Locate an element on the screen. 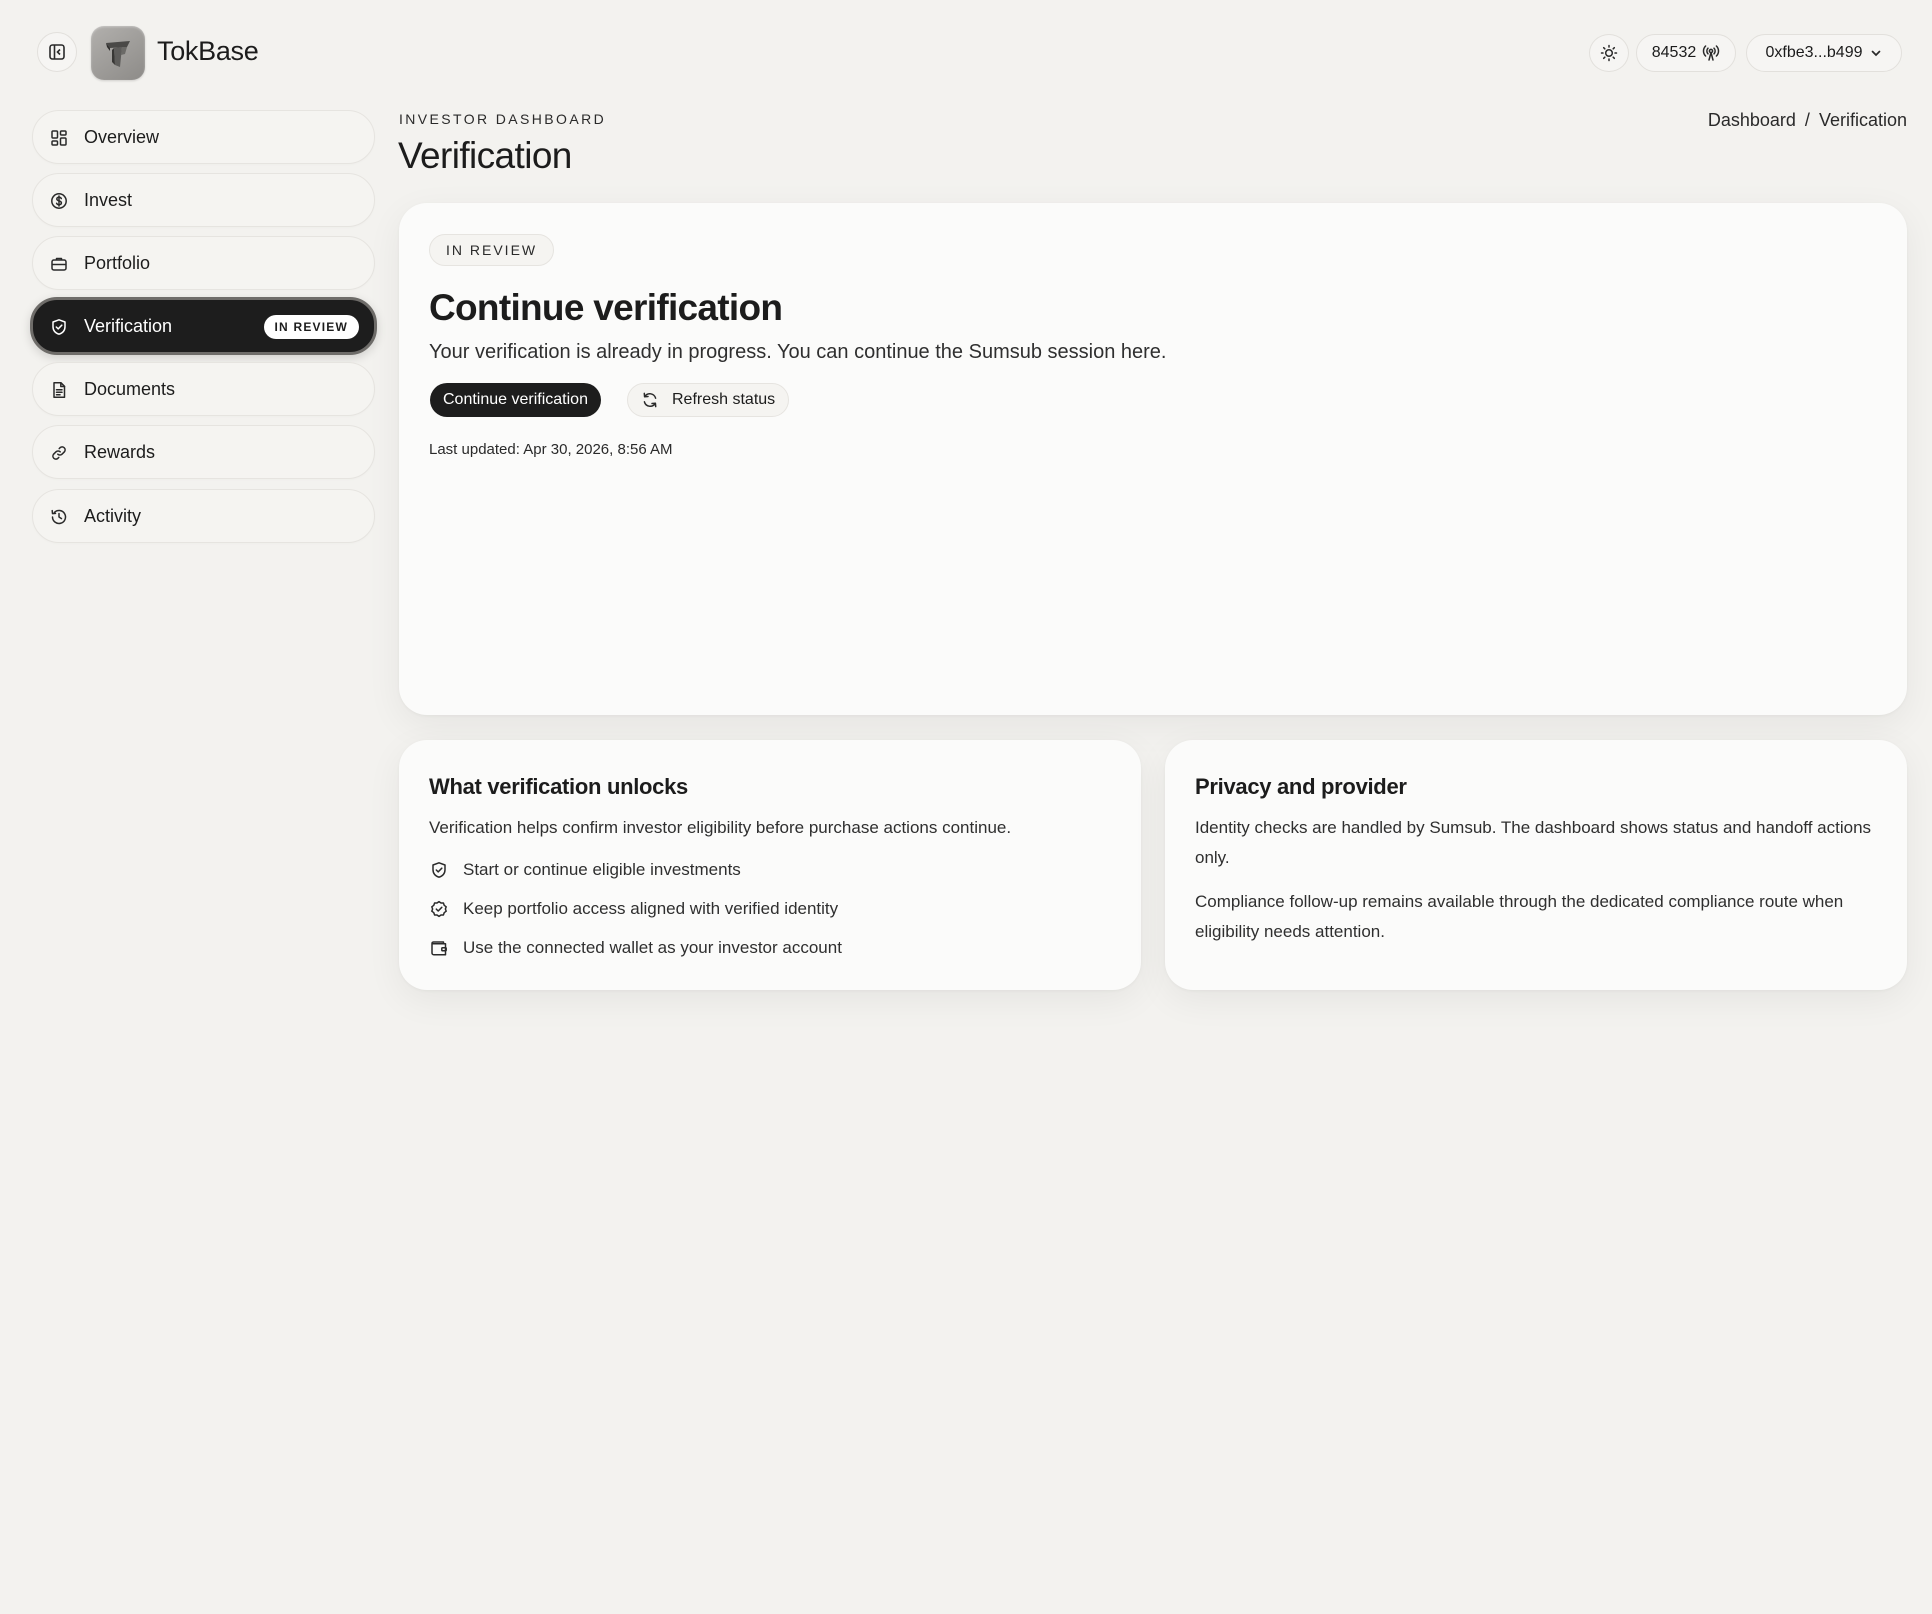 This screenshot has width=1932, height=1614. last-updated-timestamp: Last updated: Apr 30, 2026, 8:56 AM is located at coordinates (551, 449).